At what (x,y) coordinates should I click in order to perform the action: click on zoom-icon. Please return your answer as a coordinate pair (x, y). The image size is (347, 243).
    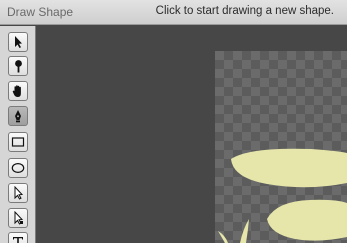
    Looking at the image, I should click on (18, 66).